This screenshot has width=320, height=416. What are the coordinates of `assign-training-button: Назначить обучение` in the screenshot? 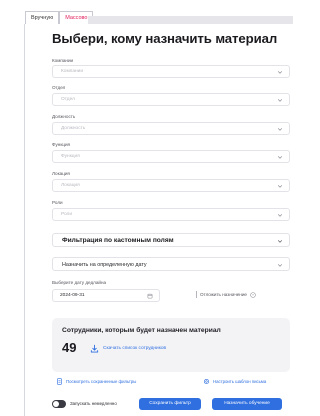 It's located at (247, 404).